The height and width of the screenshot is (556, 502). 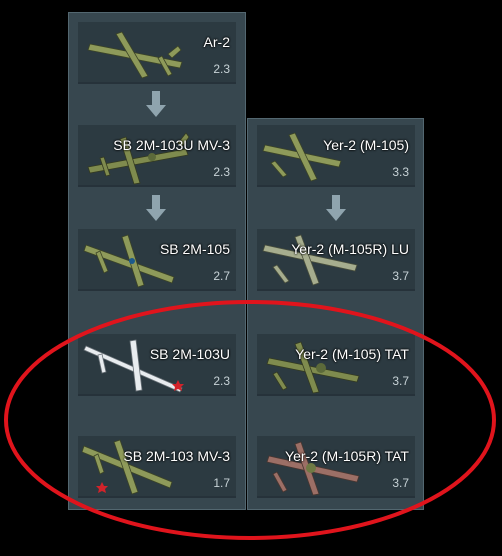 I want to click on battle-rating: 1.7, so click(x=221, y=483).